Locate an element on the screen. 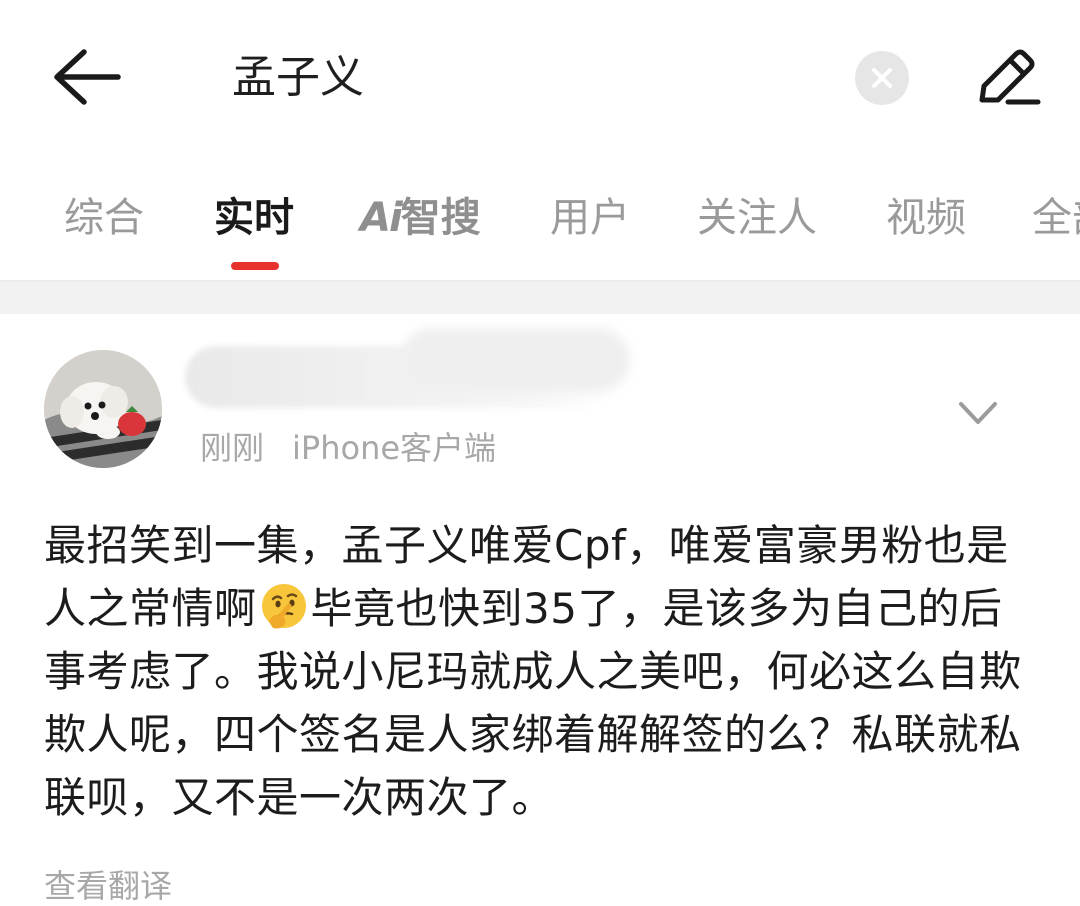 This screenshot has width=1080, height=906. post-meta: 刚刚 iPhone客户端 is located at coordinates (348, 448).